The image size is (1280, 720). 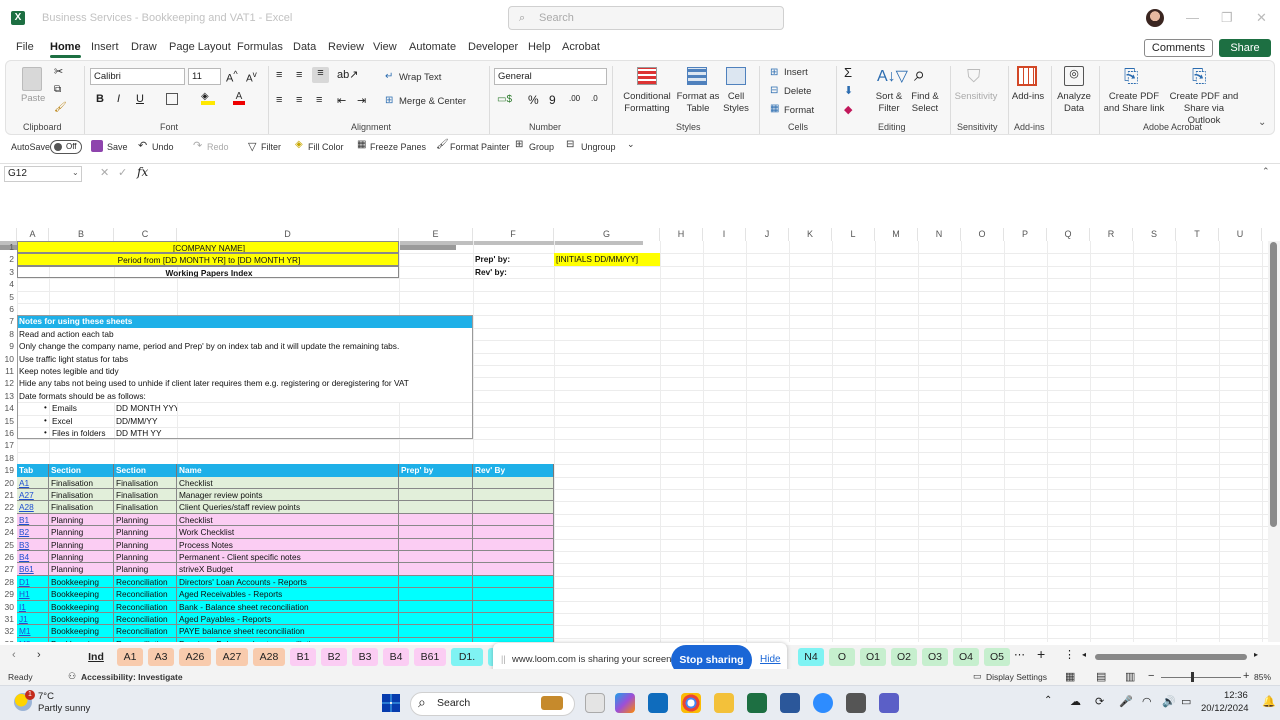 I want to click on fill-icon: ⬇, so click(x=848, y=90).